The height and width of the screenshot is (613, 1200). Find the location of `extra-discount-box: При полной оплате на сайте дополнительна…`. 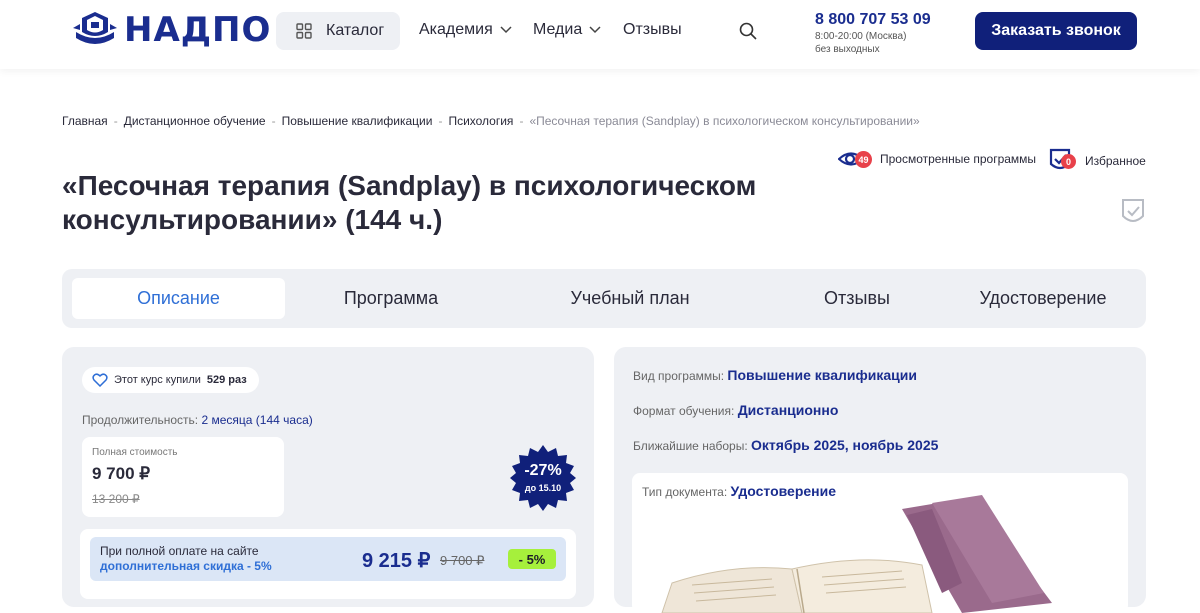

extra-discount-box: При полной оплате на сайте дополнительна… is located at coordinates (328, 564).